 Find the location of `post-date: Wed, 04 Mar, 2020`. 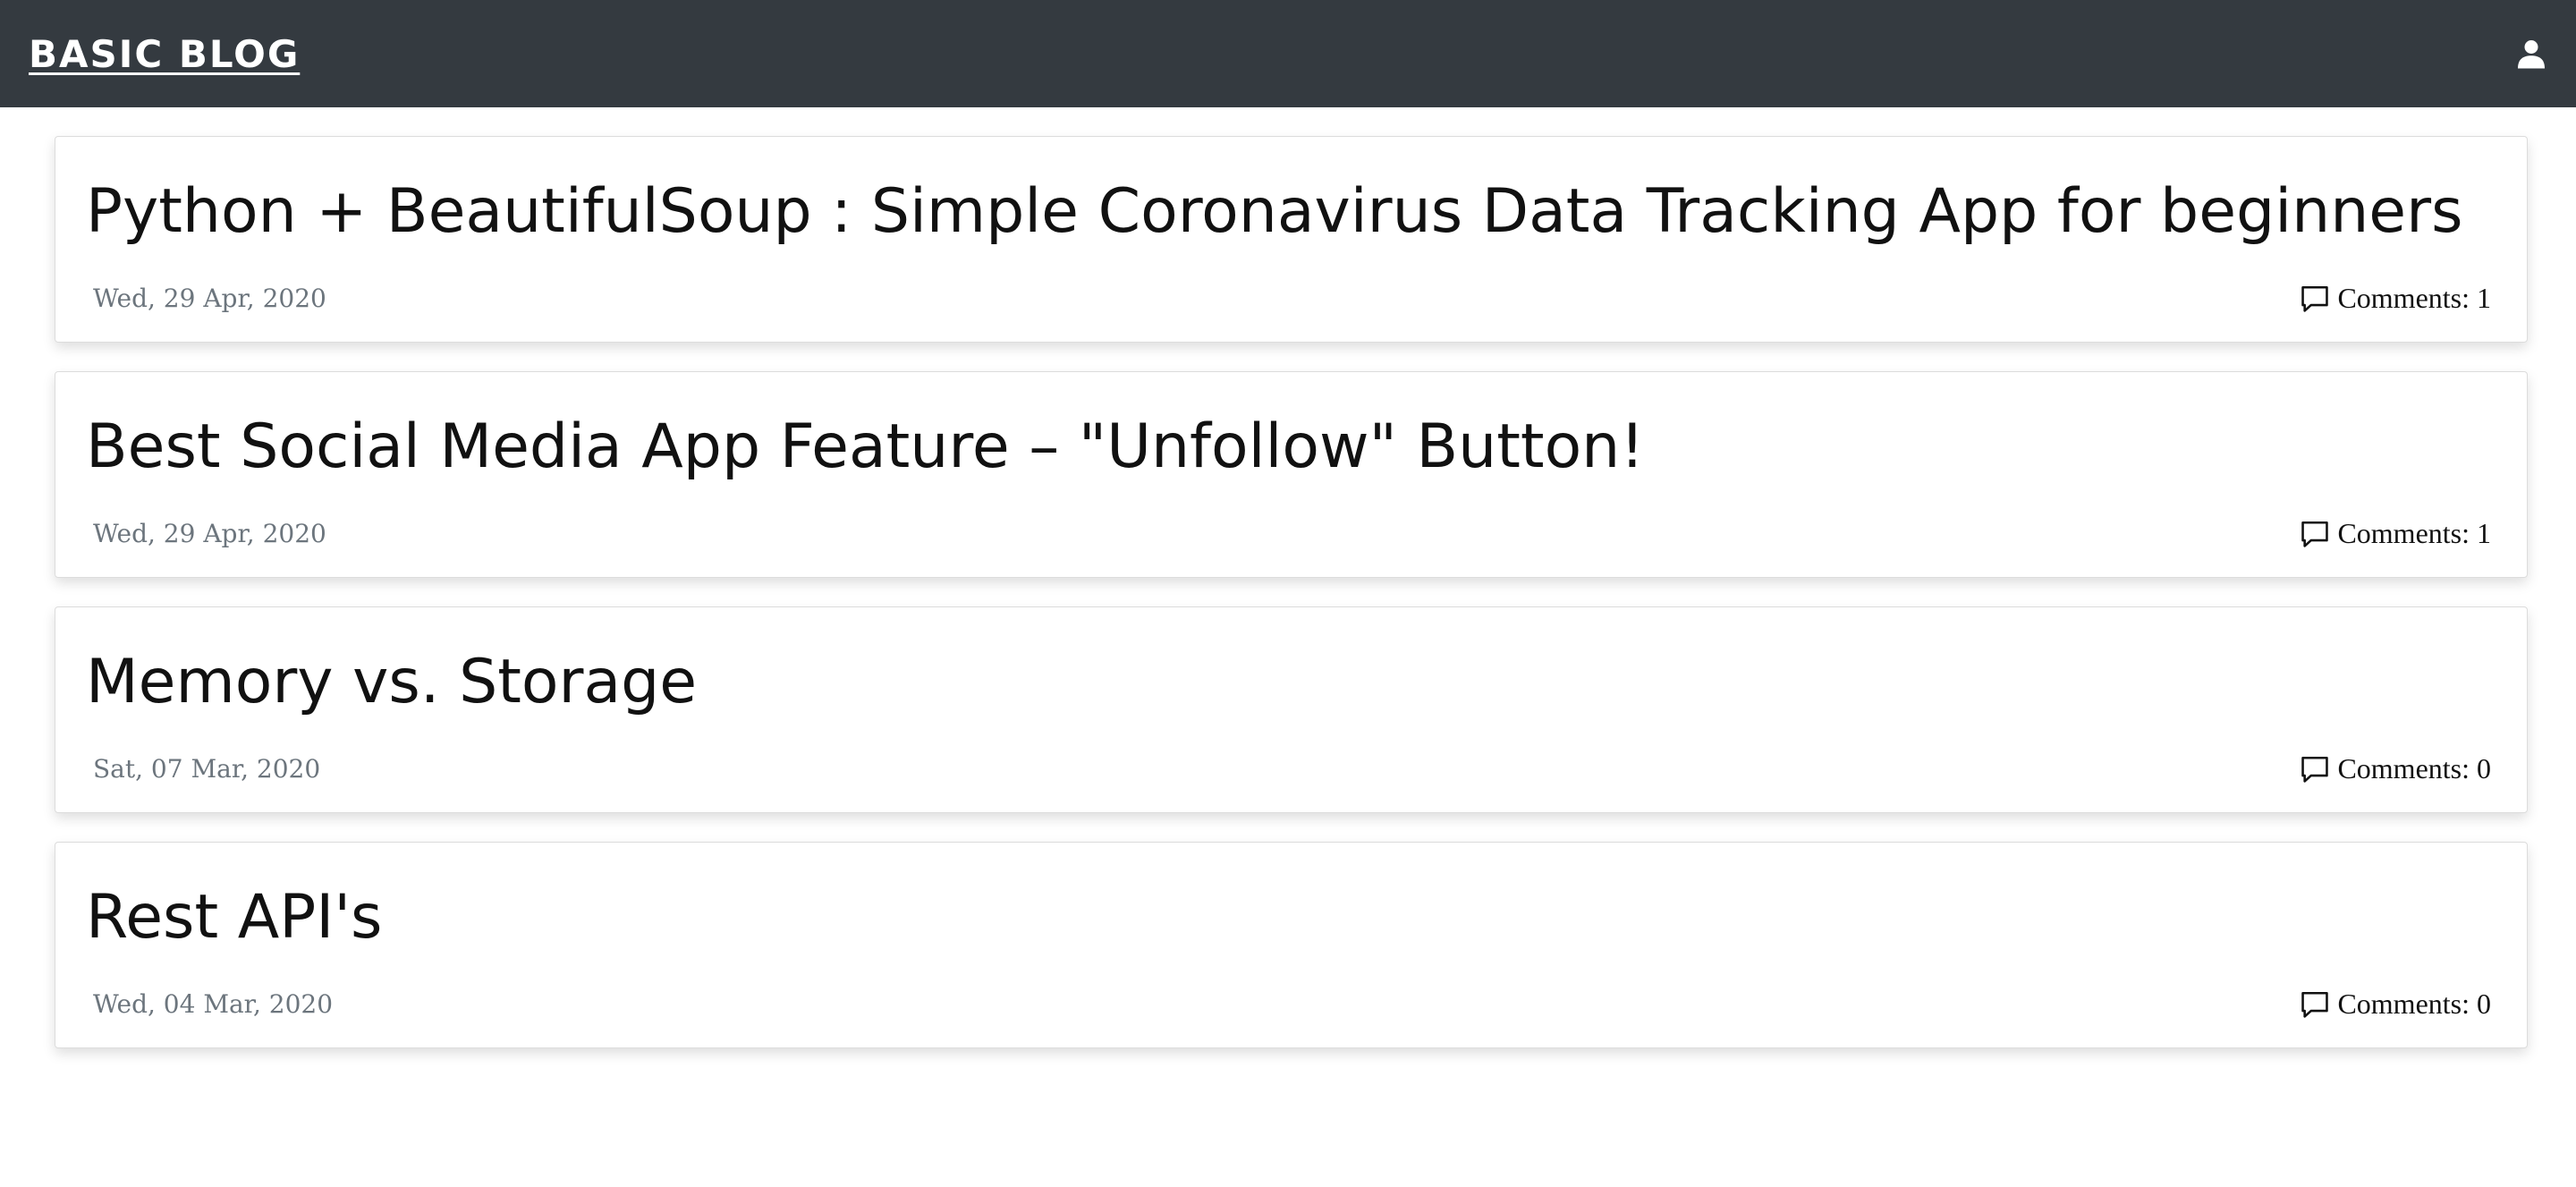

post-date: Wed, 04 Mar, 2020 is located at coordinates (213, 1004).